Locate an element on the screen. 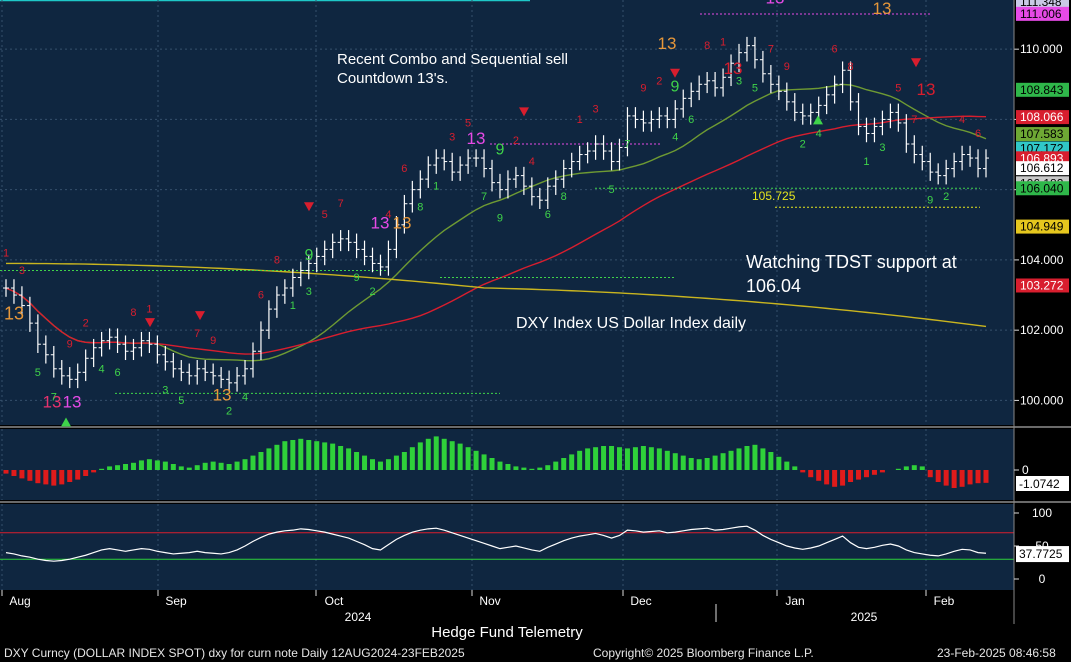  price-label: 111.006 is located at coordinates (1041, 14).